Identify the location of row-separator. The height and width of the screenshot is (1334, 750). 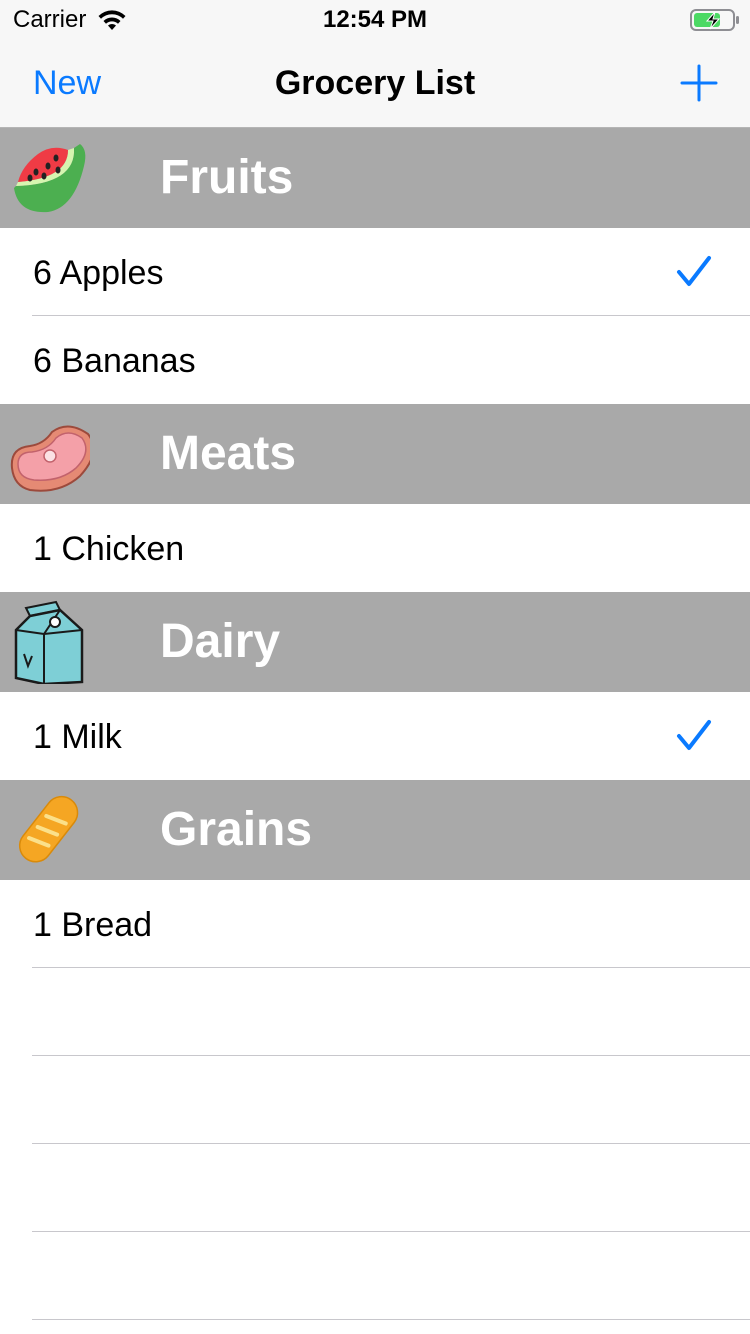
(391, 1319).